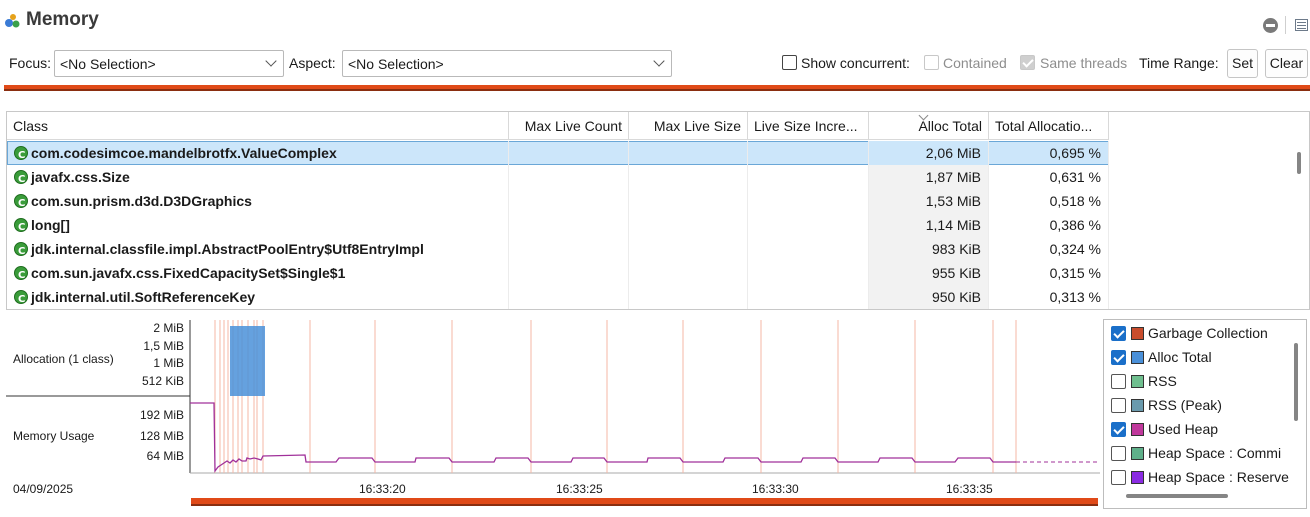 This screenshot has width=1310, height=517. Describe the element at coordinates (258, 126) in the screenshot. I see `column-header-class: Class` at that location.